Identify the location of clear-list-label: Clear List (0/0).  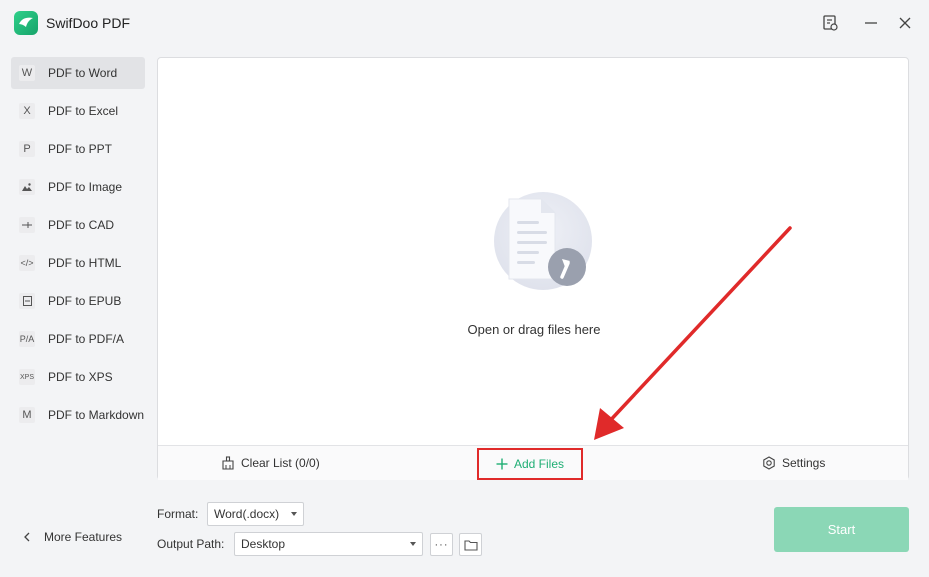
(280, 463).